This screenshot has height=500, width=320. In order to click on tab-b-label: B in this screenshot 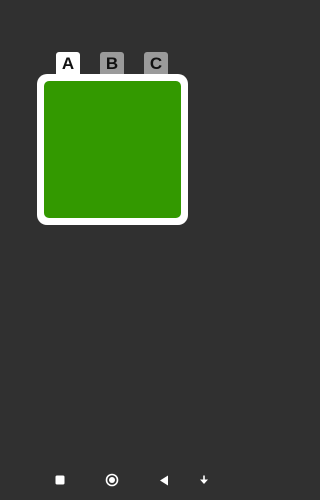, I will do `click(112, 63)`.